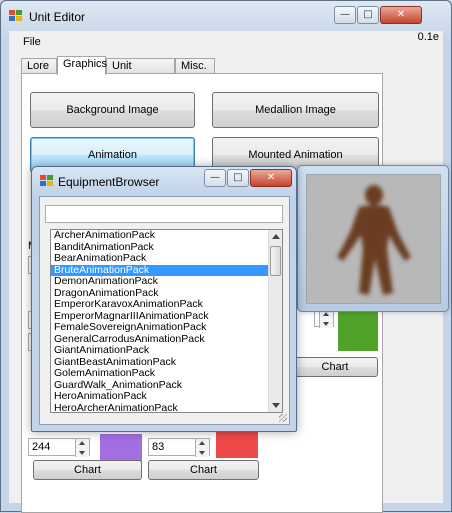  I want to click on value-83: 83, so click(158, 447).